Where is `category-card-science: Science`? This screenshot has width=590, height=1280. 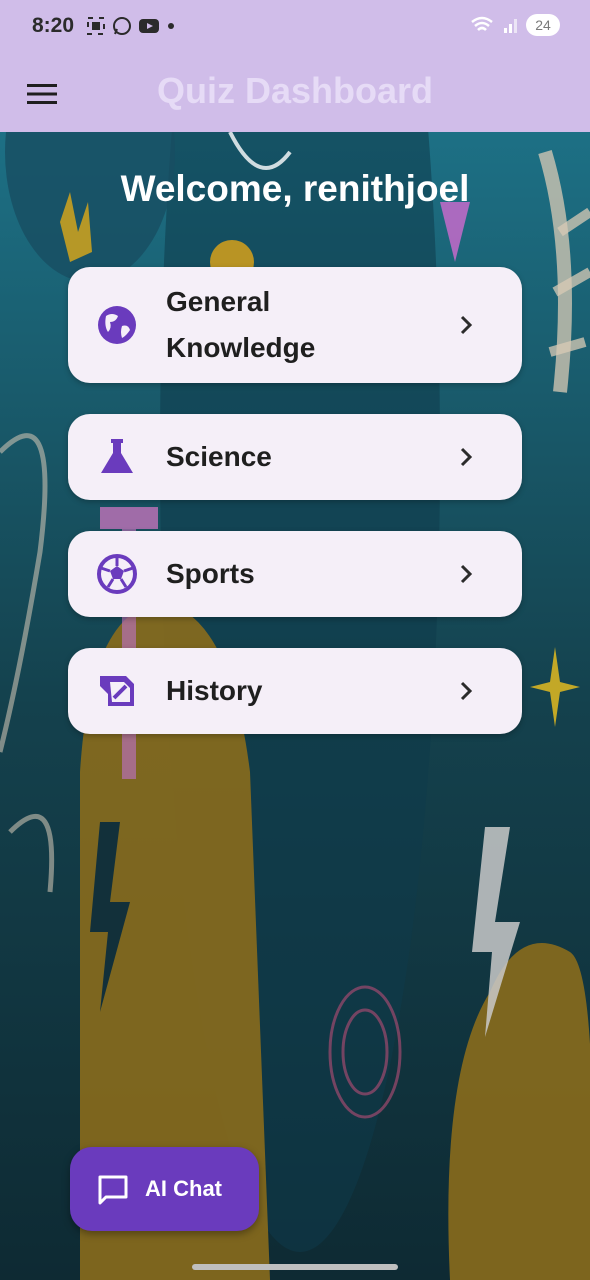 category-card-science: Science is located at coordinates (295, 457).